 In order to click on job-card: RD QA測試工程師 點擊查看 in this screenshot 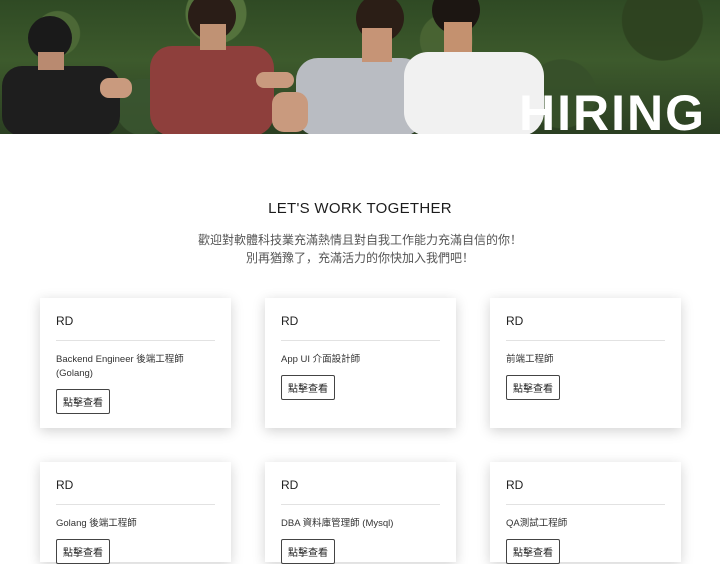, I will do `click(585, 513)`.